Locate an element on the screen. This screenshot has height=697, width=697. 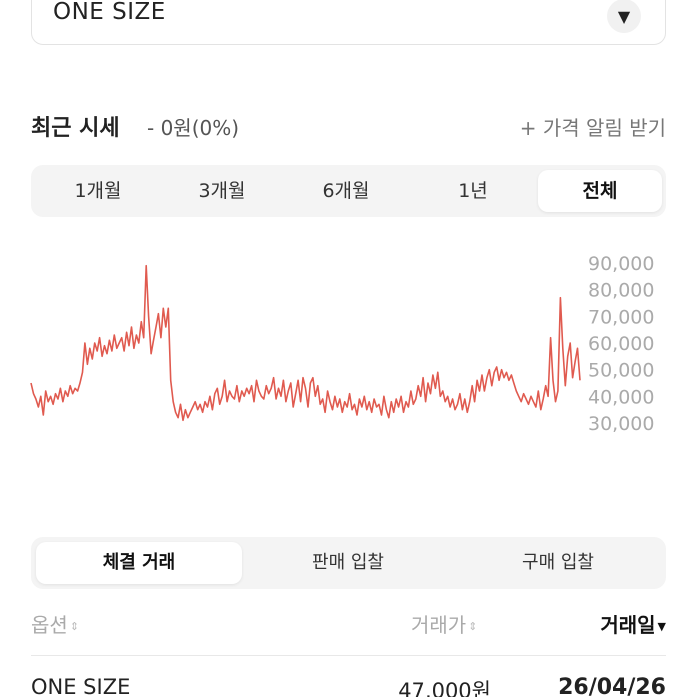
column-price: 거래가 ⇕ is located at coordinates (444, 623).